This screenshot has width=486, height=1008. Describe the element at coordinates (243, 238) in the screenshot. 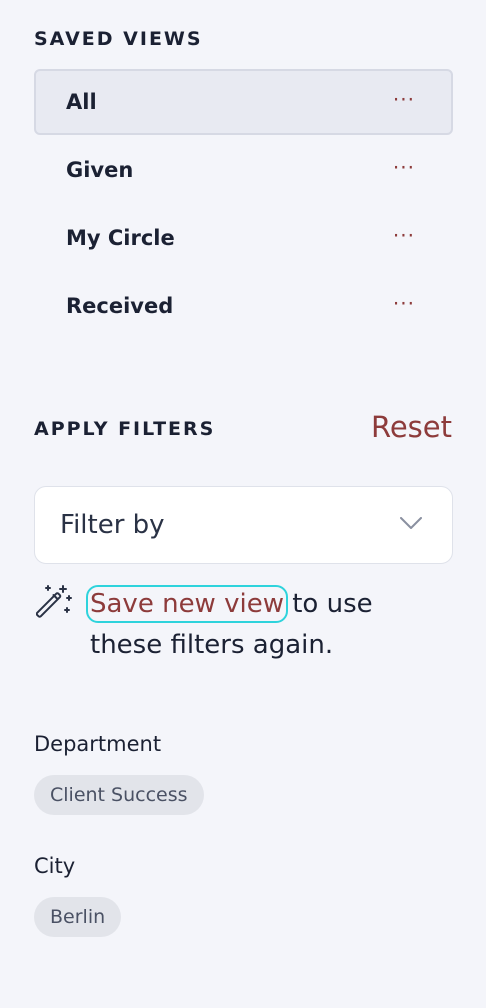

I see `view-item-my-circle: My Circle ···` at that location.